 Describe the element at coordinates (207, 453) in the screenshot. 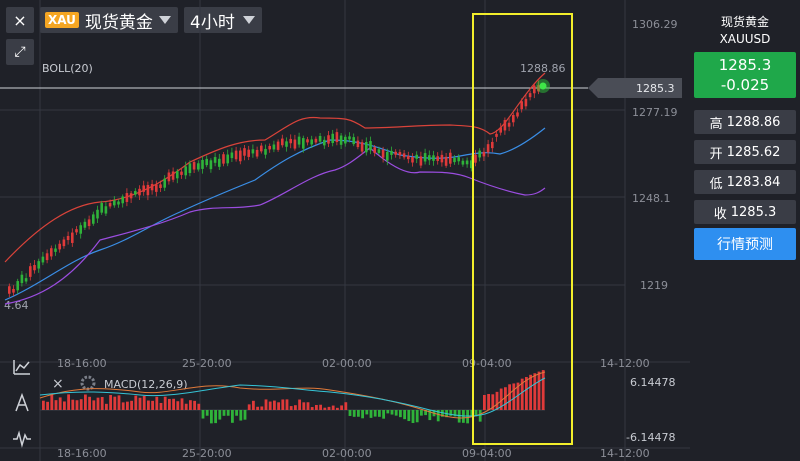

I see `time-label-b2: 25-20:00` at that location.